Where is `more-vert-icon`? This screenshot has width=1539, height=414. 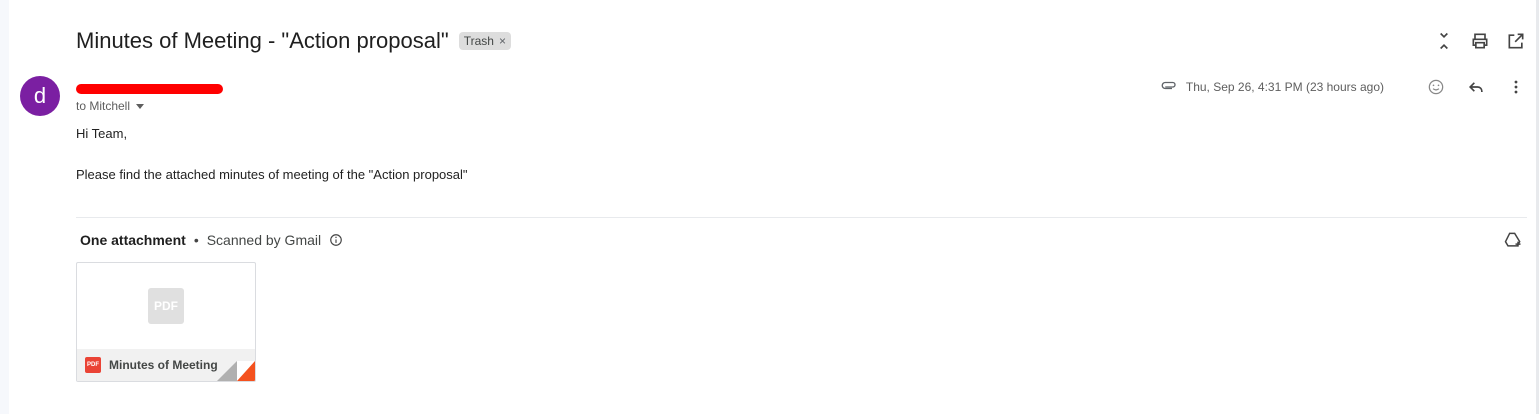 more-vert-icon is located at coordinates (1516, 87).